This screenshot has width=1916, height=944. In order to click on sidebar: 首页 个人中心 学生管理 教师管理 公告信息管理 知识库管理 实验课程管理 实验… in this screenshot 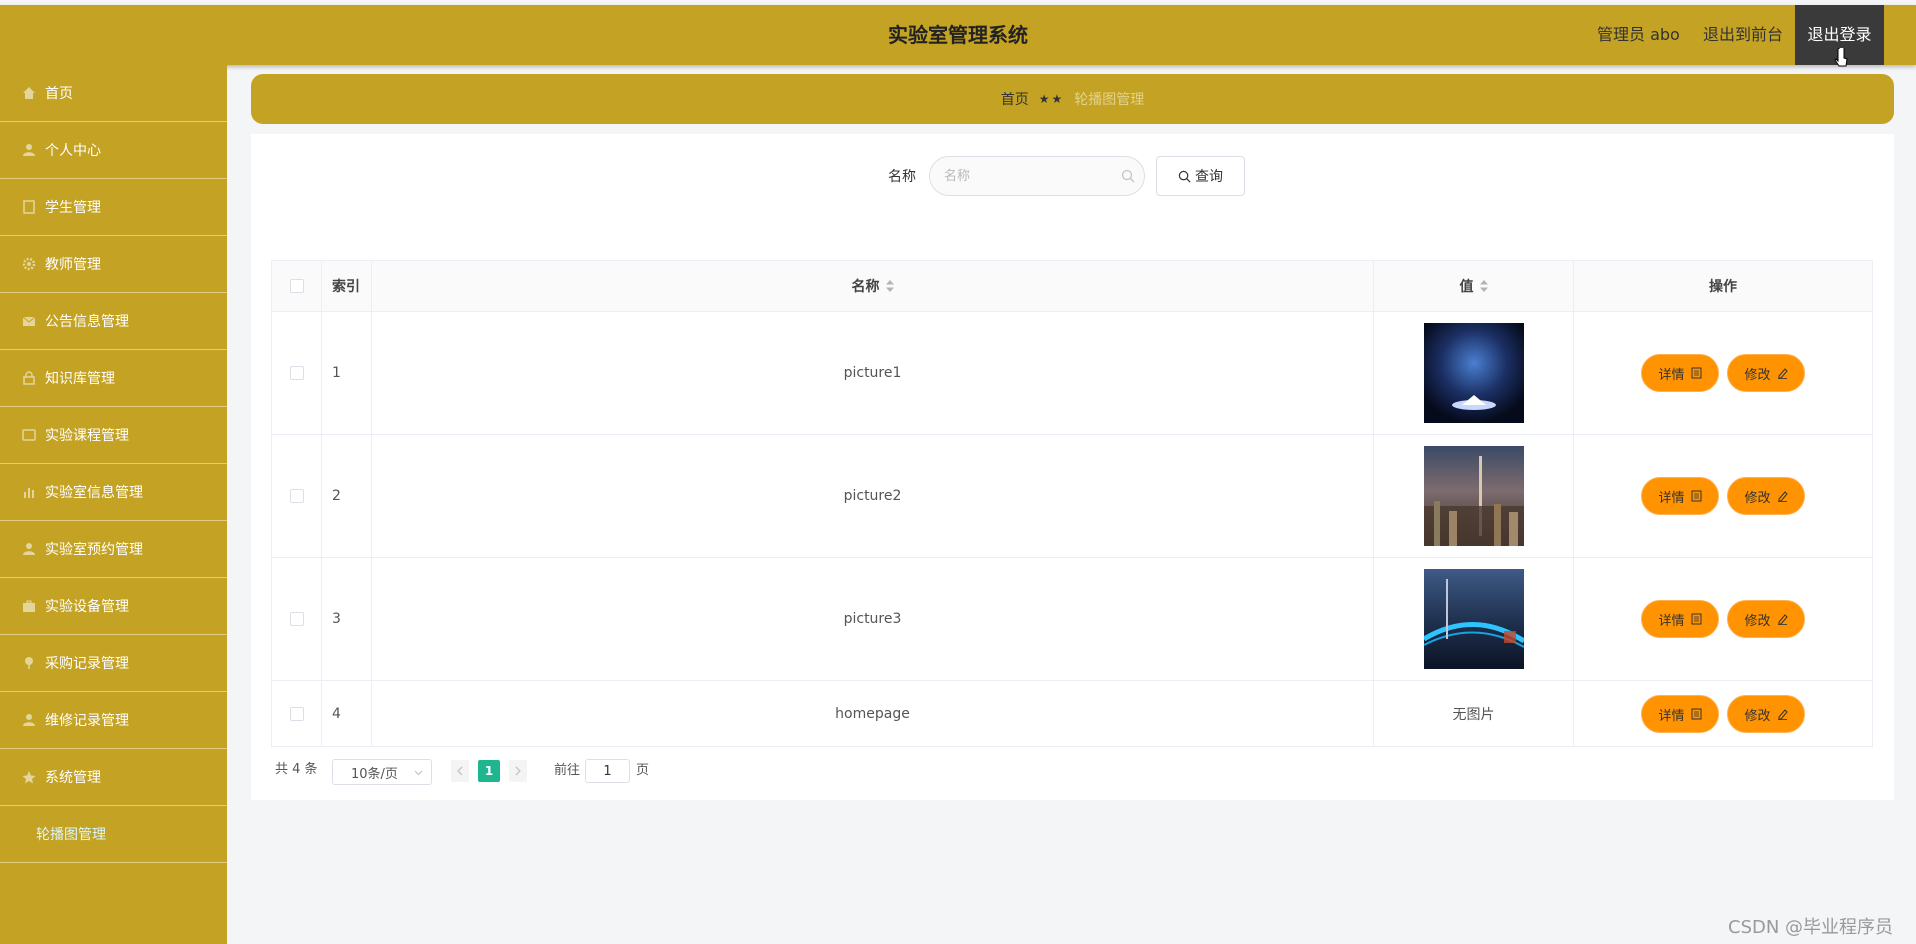, I will do `click(113, 504)`.